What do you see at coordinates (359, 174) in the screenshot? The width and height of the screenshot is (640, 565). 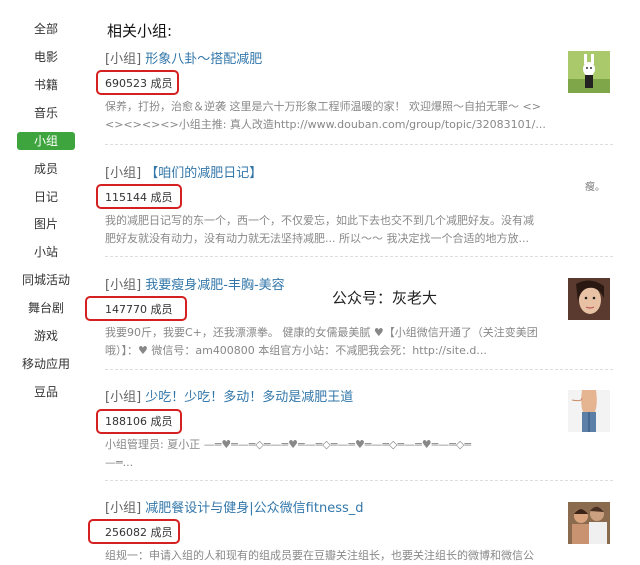 I see `group-title: [小组] 【咱们的减肥日记】` at bounding box center [359, 174].